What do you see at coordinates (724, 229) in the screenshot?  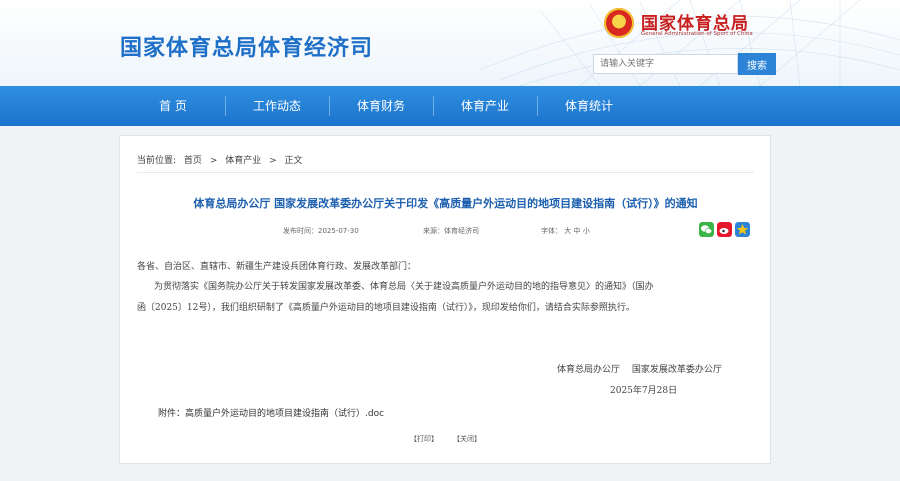 I see `weibo-icon` at bounding box center [724, 229].